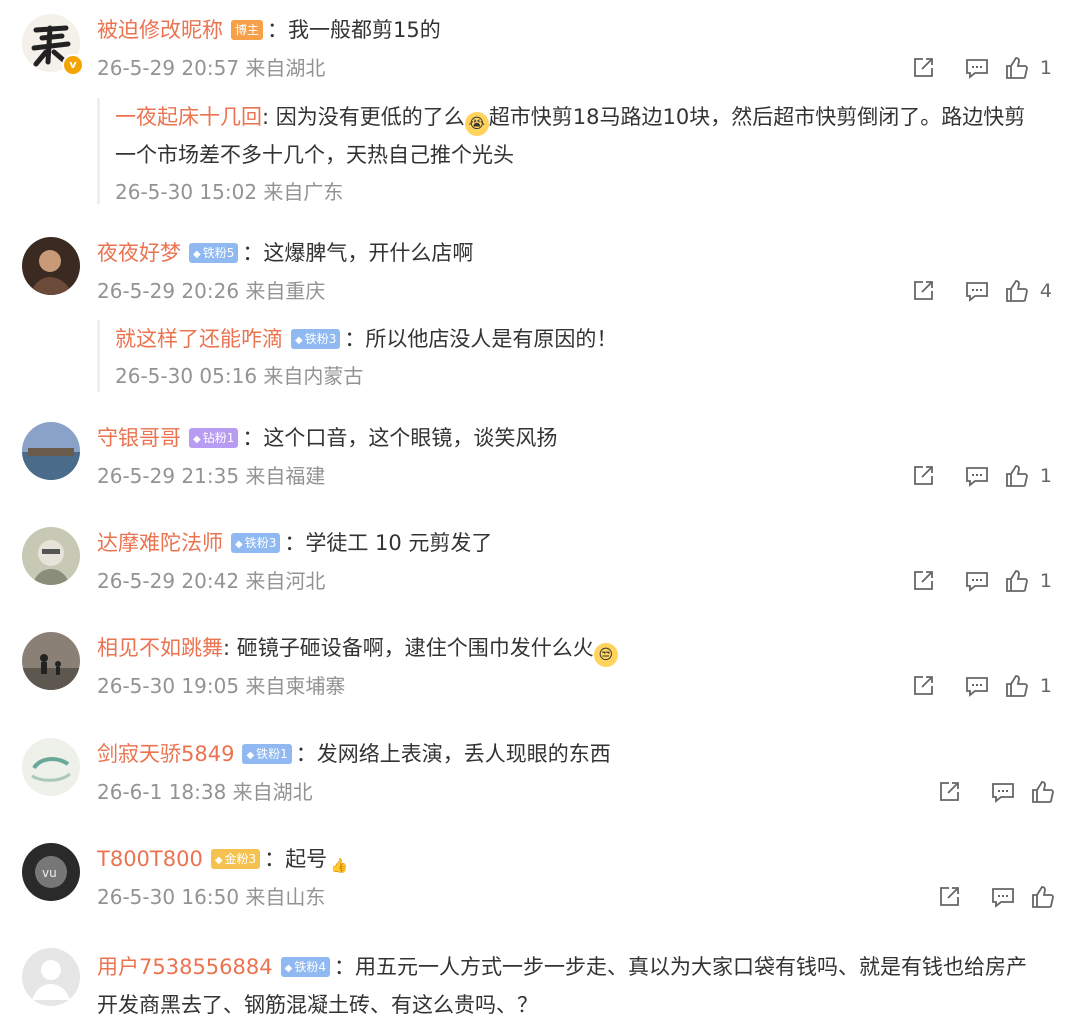  I want to click on fan-badge: ◆ 钻粉1, so click(214, 438).